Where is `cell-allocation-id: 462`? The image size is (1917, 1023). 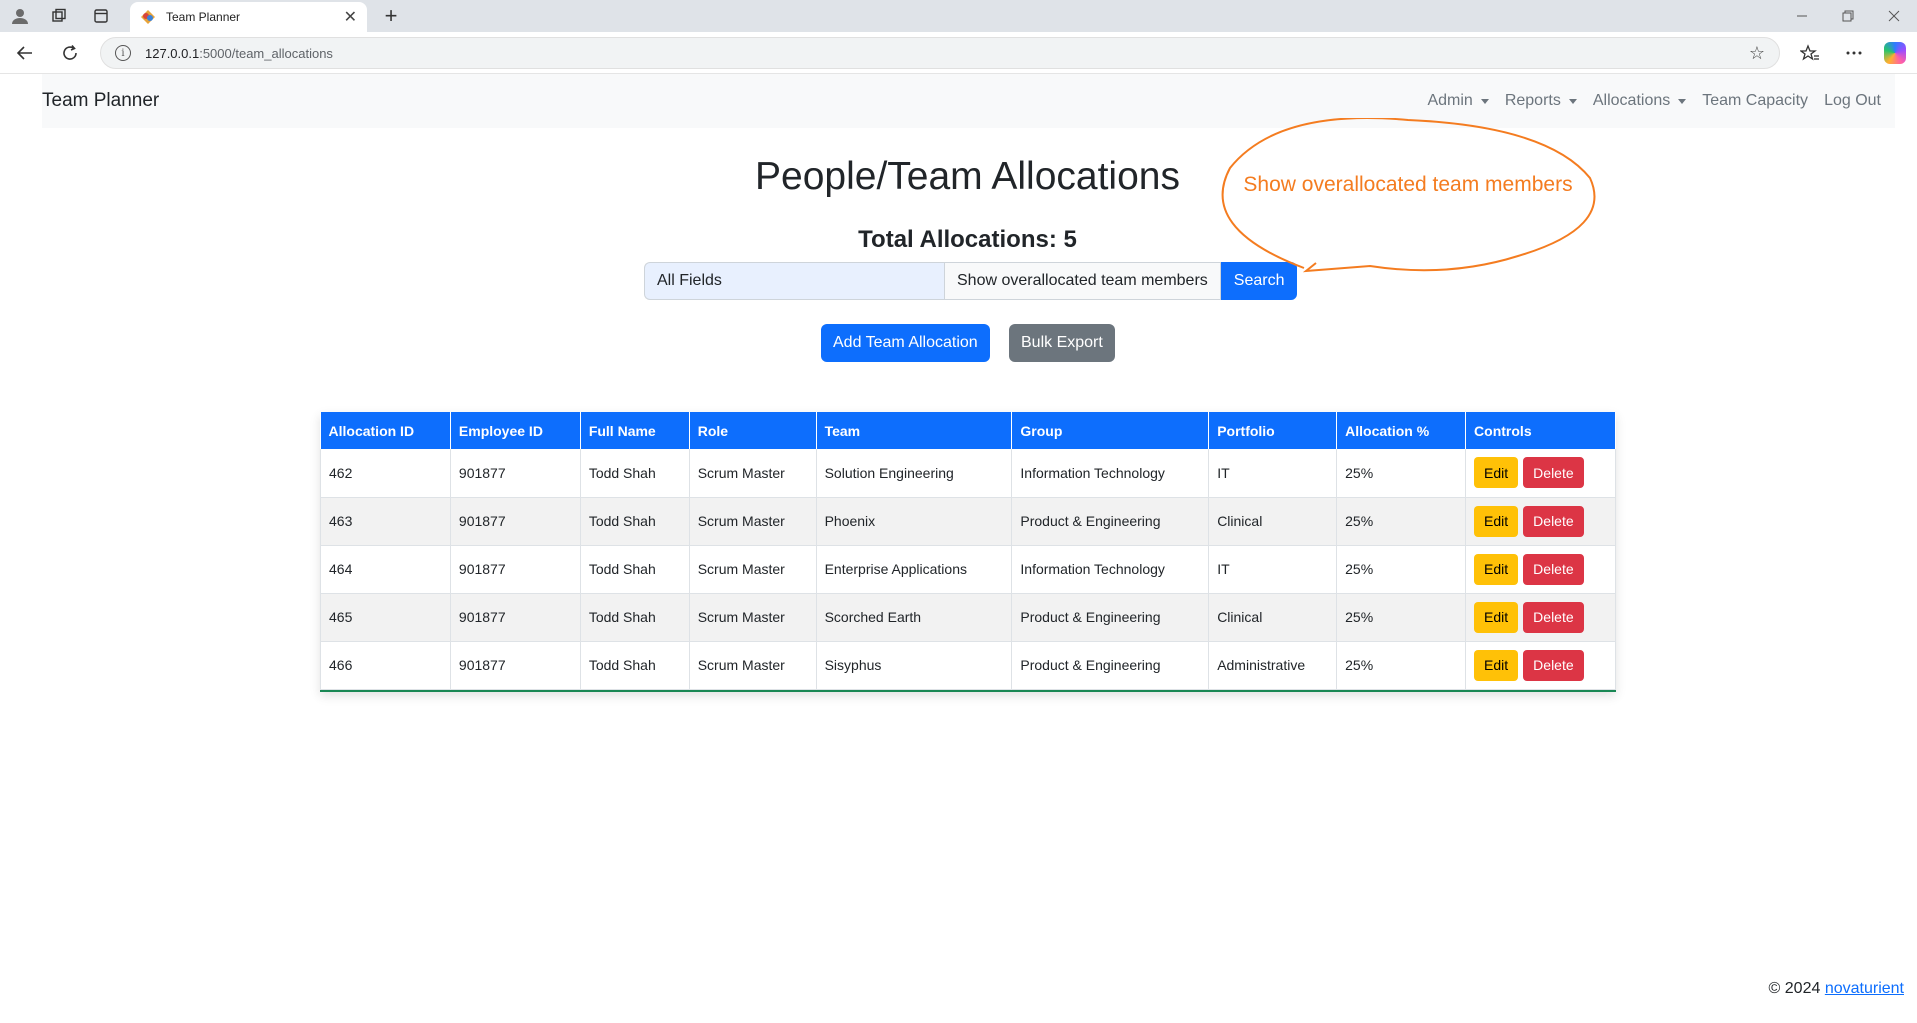 cell-allocation-id: 462 is located at coordinates (385, 473).